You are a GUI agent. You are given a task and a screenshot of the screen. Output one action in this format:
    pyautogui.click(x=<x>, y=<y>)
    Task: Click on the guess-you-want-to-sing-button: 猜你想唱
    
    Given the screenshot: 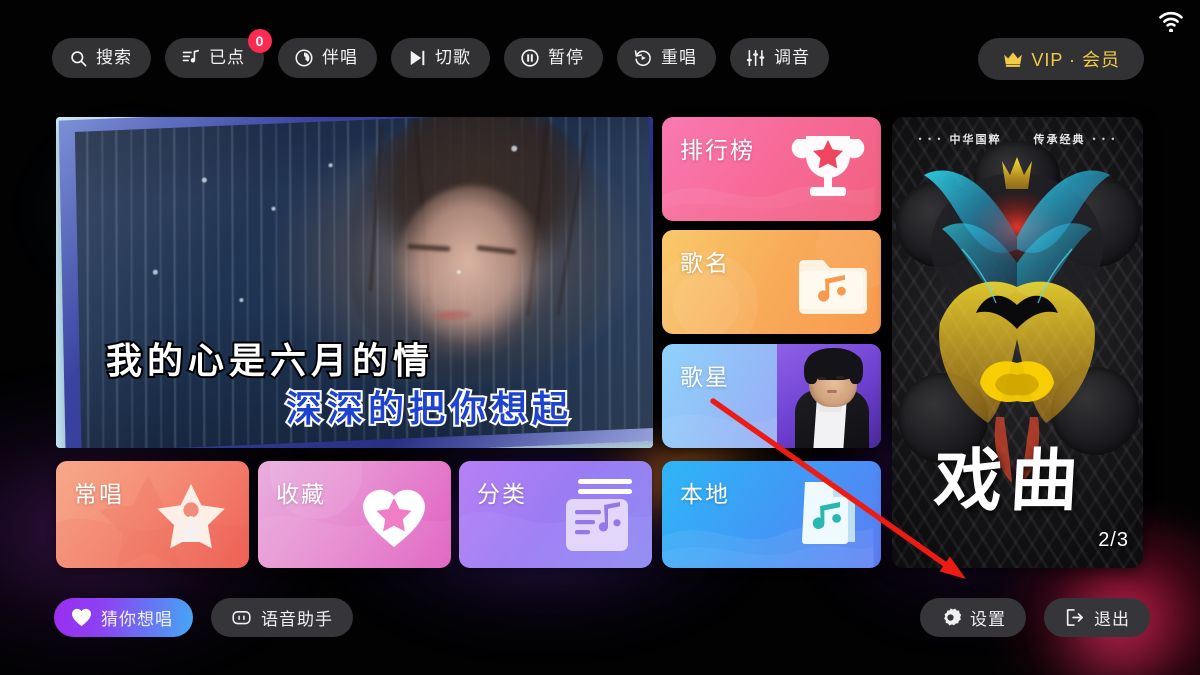 What is the action you would take?
    pyautogui.click(x=123, y=617)
    